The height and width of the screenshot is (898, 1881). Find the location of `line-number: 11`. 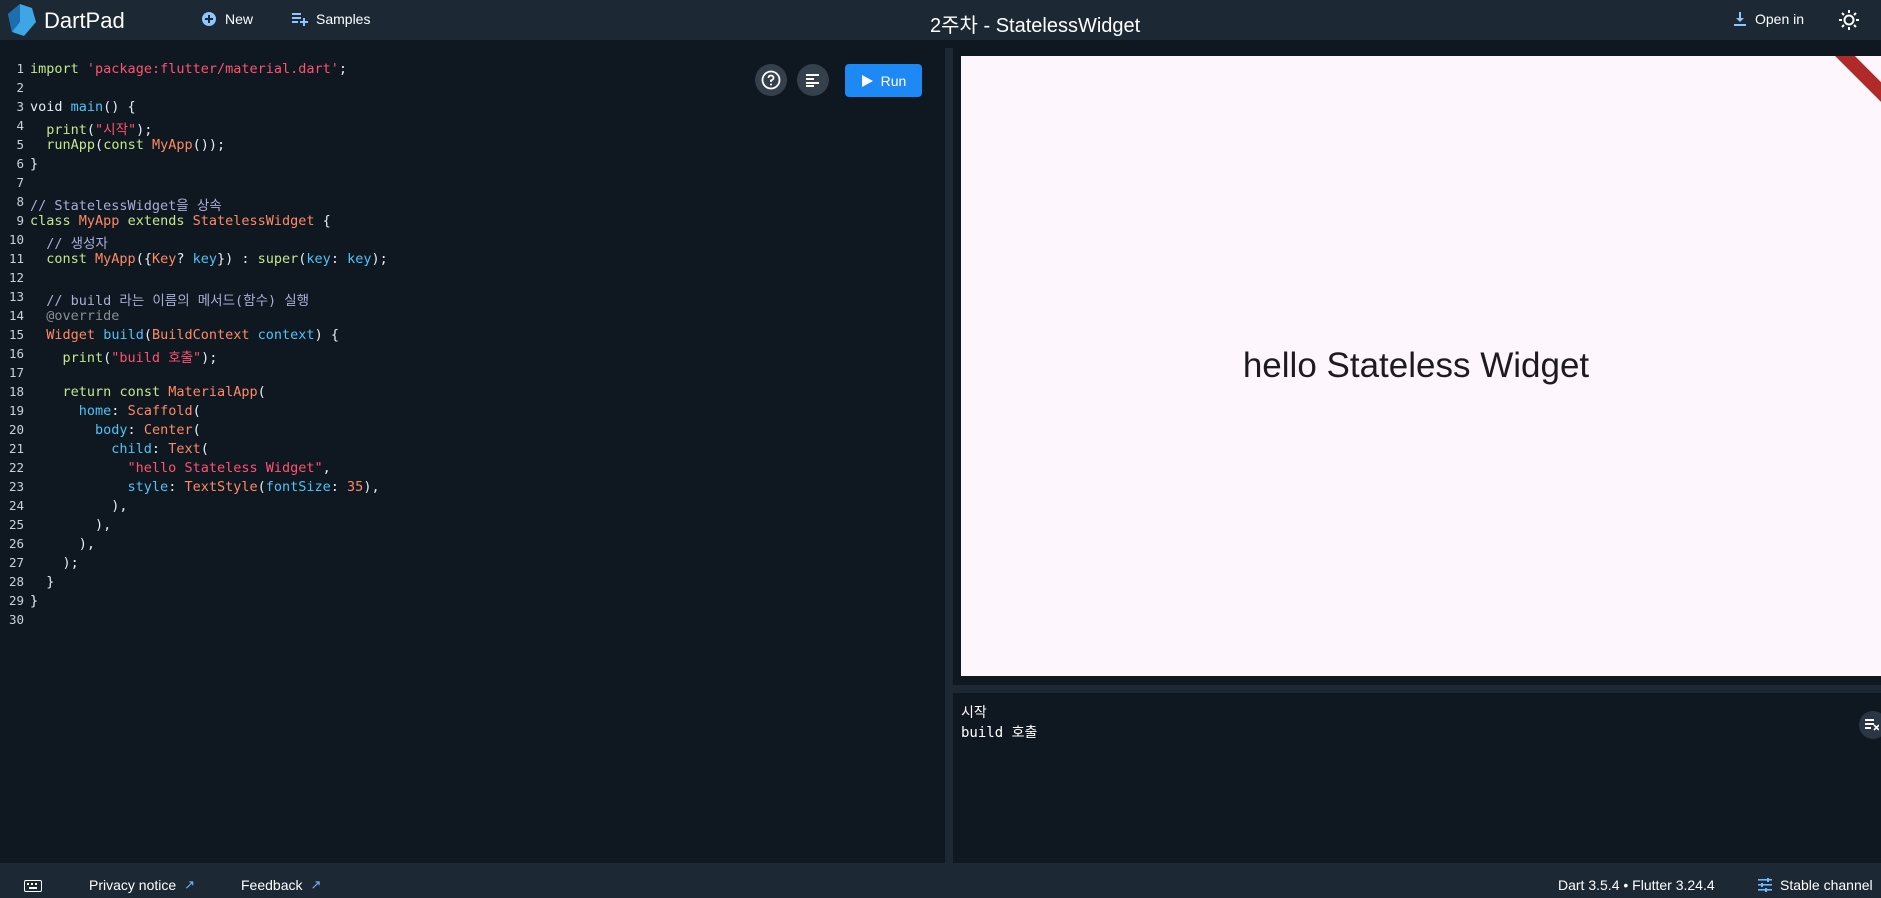

line-number: 11 is located at coordinates (16, 258).